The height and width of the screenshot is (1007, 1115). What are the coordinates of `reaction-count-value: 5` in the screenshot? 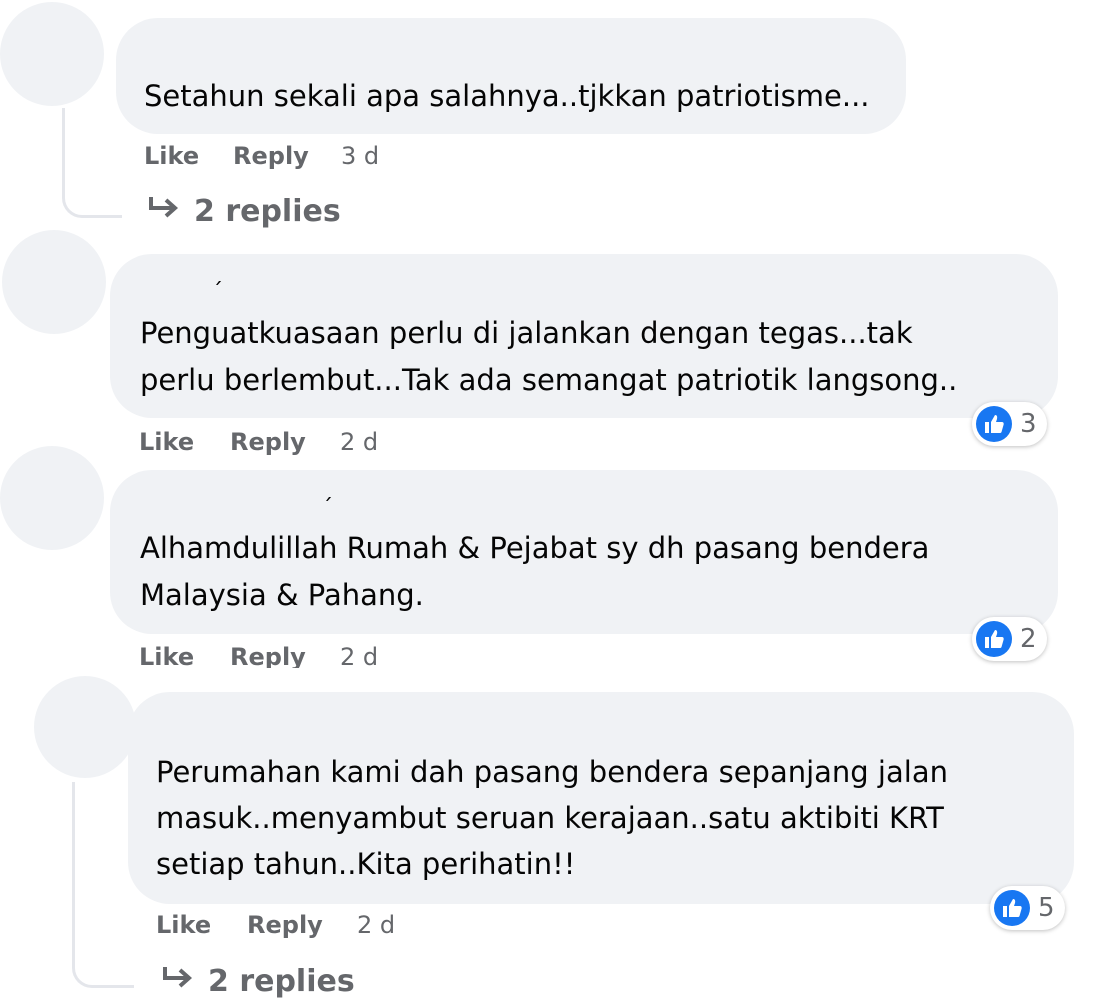 It's located at (1046, 908).